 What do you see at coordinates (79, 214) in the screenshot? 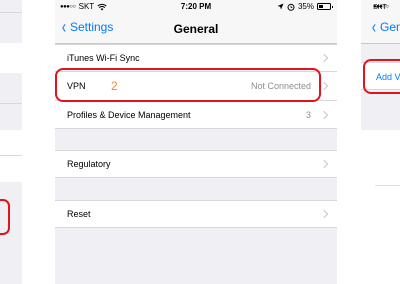
I see `reset-label: Reset` at bounding box center [79, 214].